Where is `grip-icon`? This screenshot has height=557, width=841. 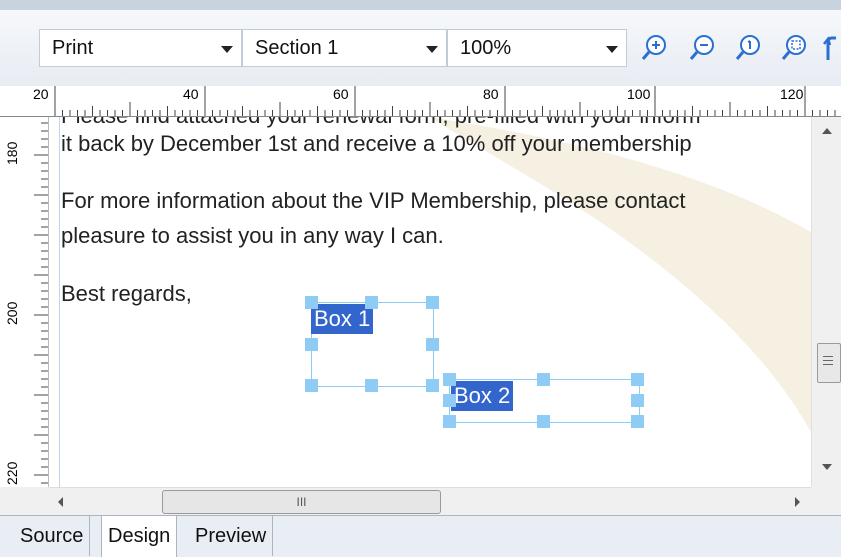 grip-icon is located at coordinates (828, 356).